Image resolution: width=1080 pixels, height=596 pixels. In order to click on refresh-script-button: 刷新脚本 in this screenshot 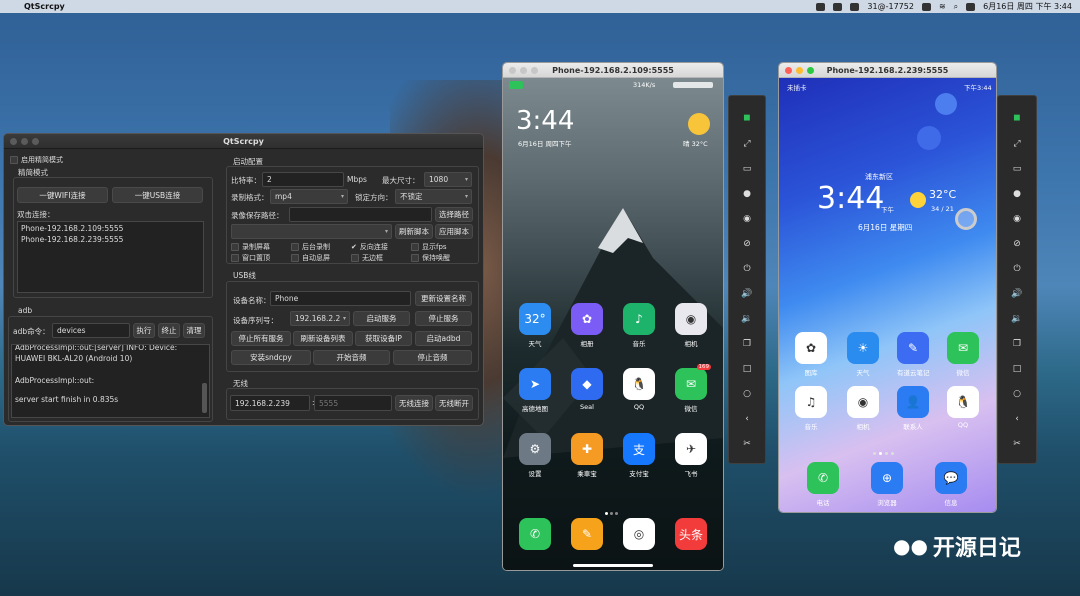, I will do `click(414, 231)`.